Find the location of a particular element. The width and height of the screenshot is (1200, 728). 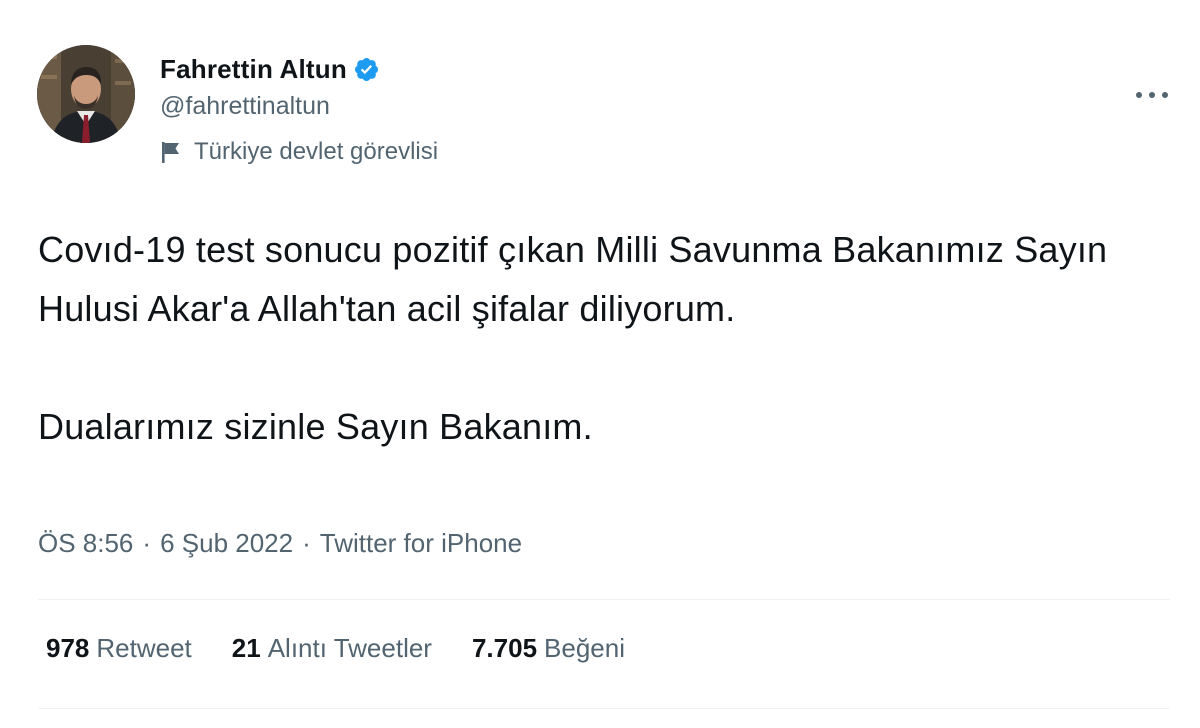

government-label-text: Türkiye devlet görevlisi is located at coordinates (316, 151).